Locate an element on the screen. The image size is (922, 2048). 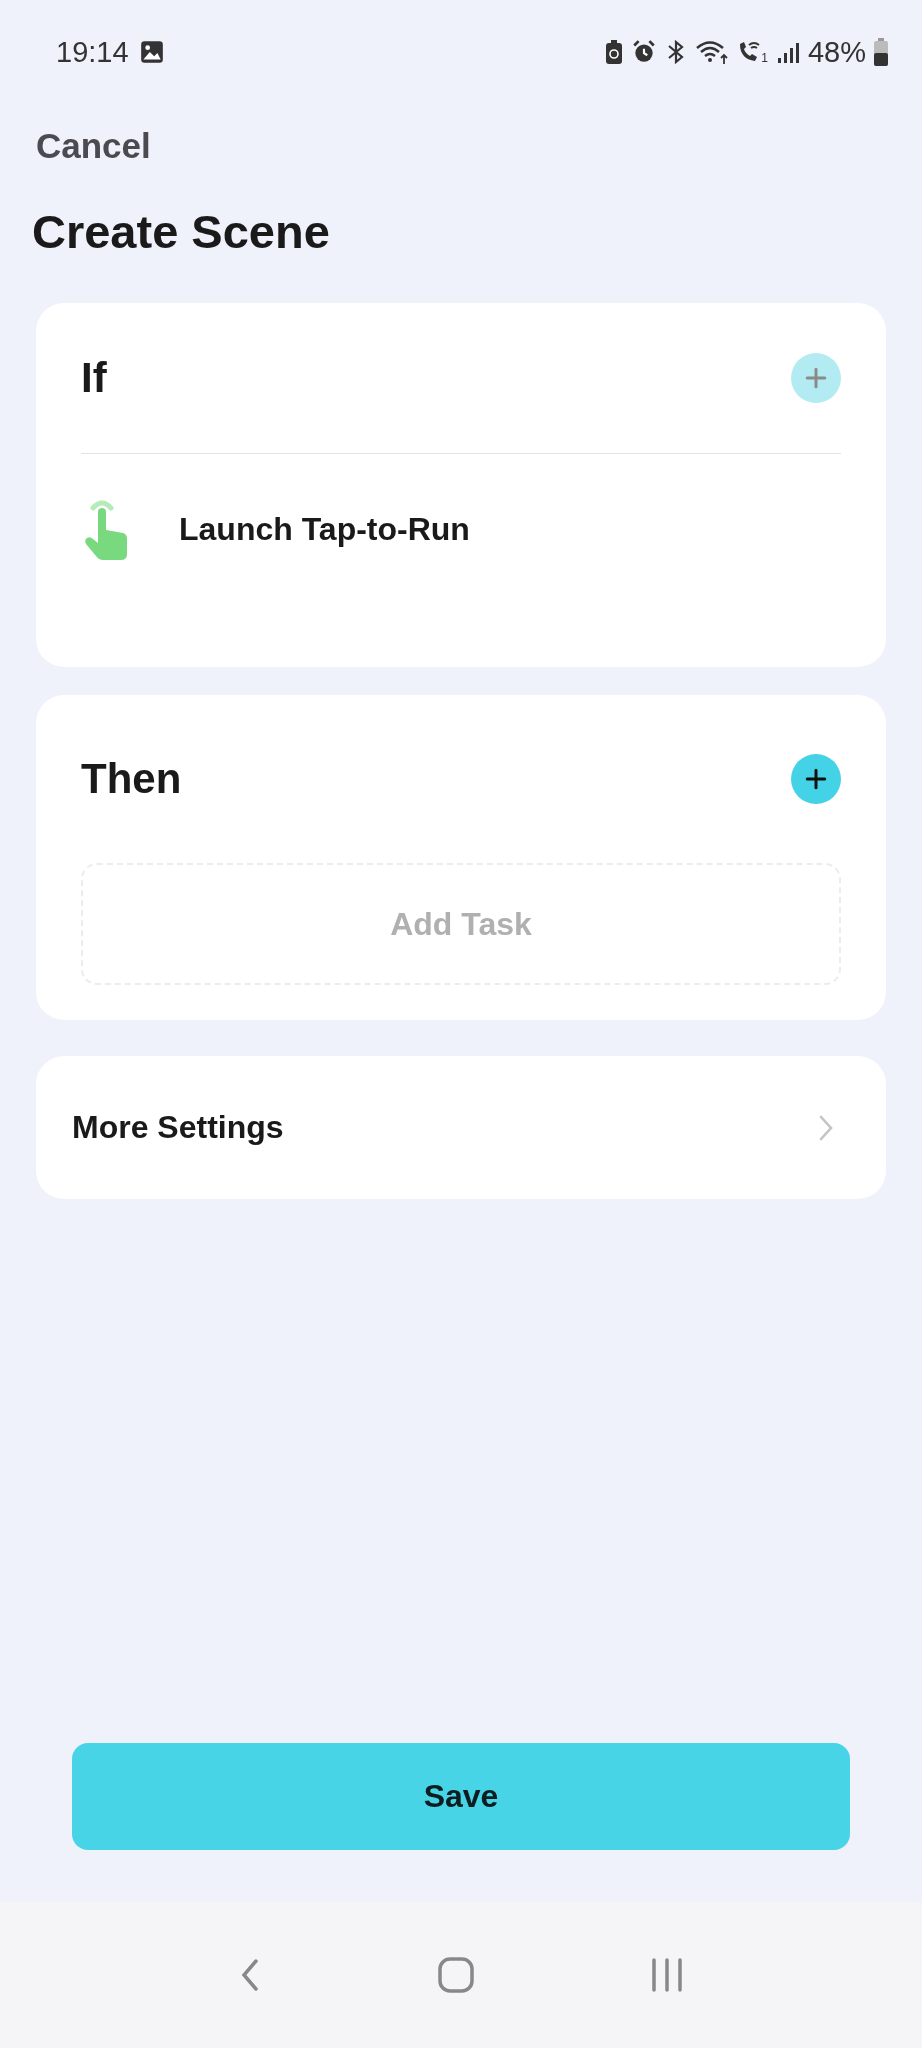
cancel-button: Cancel is located at coordinates (93, 146).